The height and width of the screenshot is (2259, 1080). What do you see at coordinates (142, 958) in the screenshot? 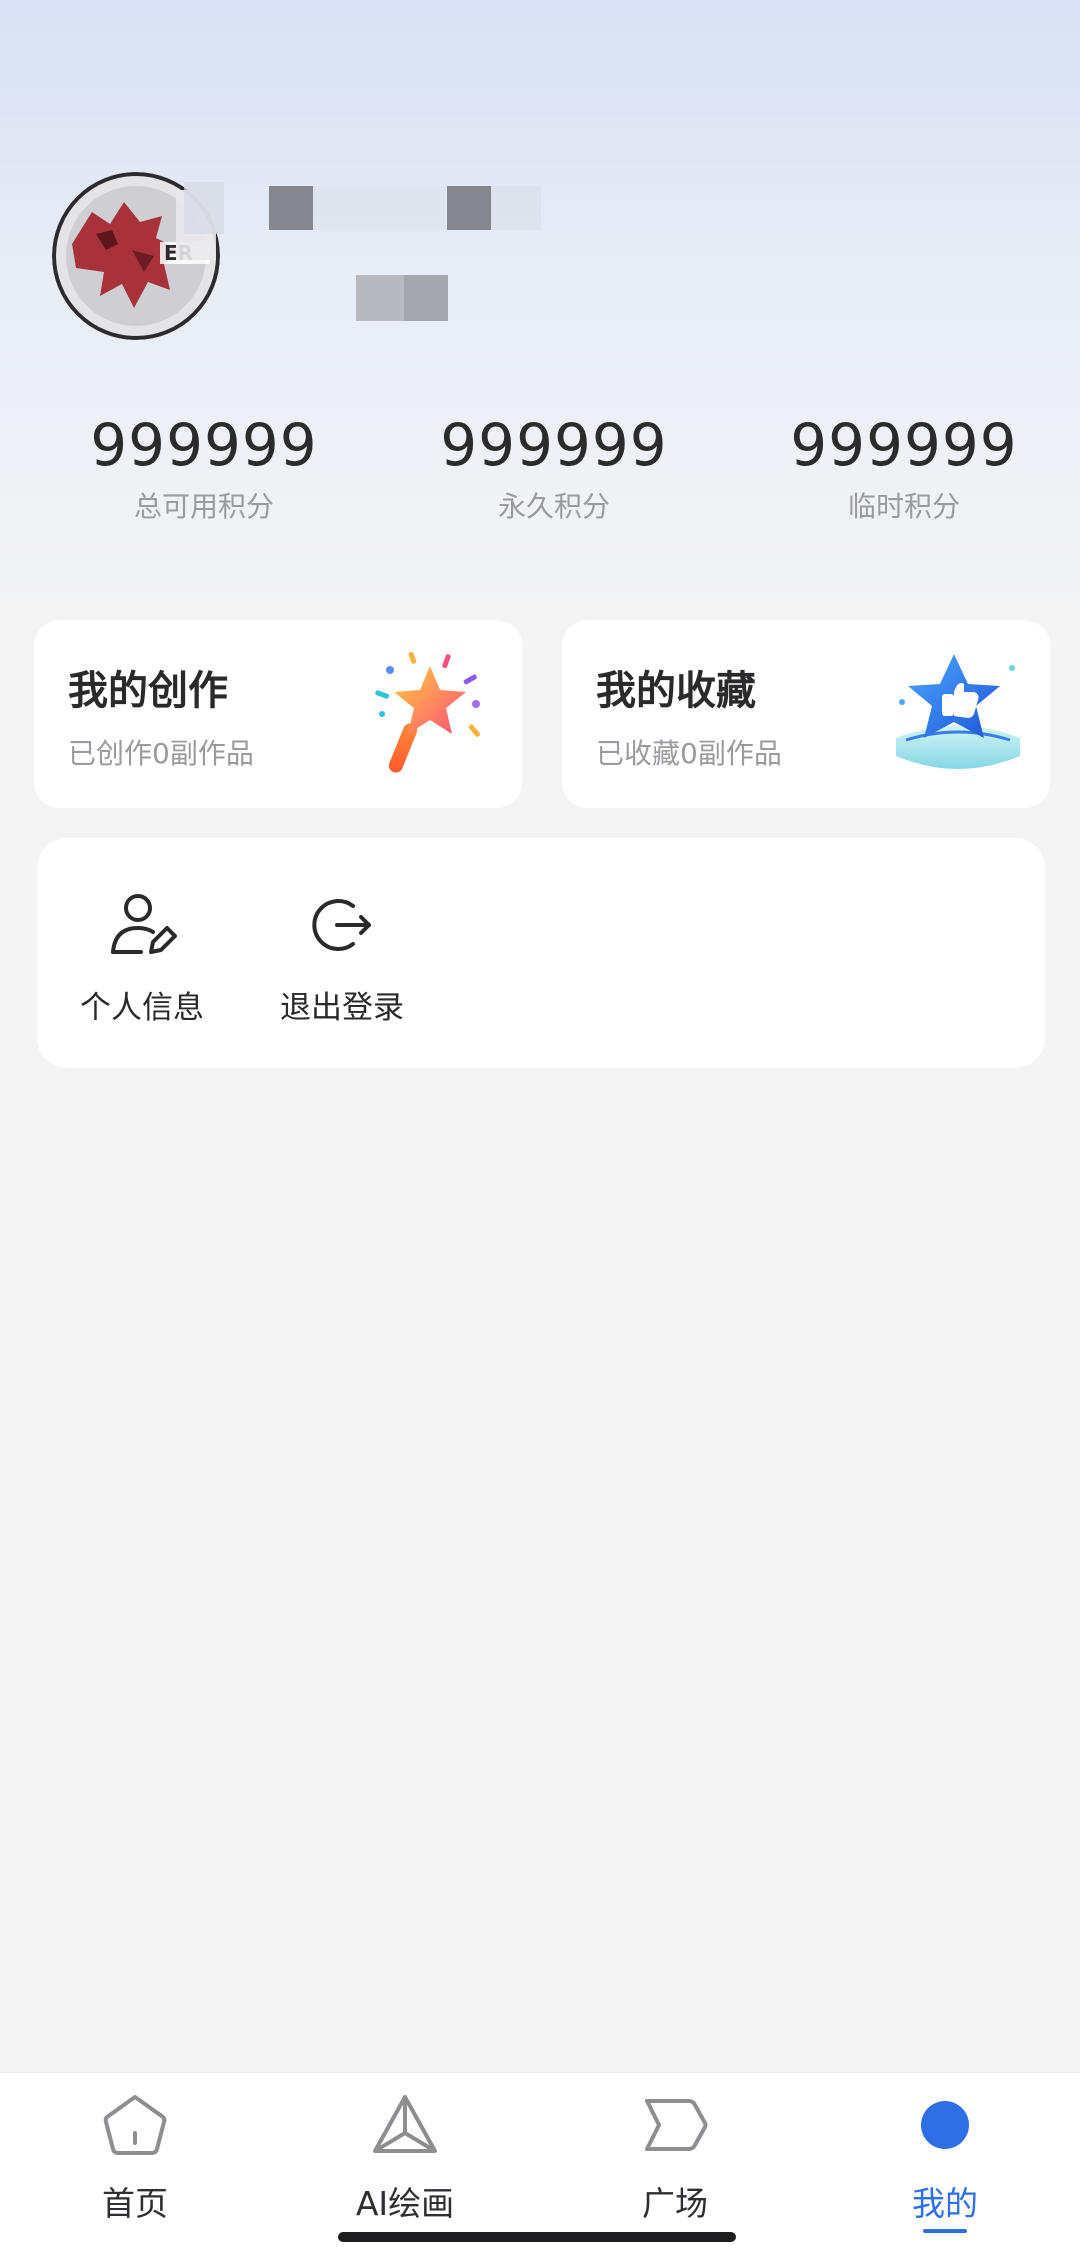
I see `personal-info-button: 个人信息` at bounding box center [142, 958].